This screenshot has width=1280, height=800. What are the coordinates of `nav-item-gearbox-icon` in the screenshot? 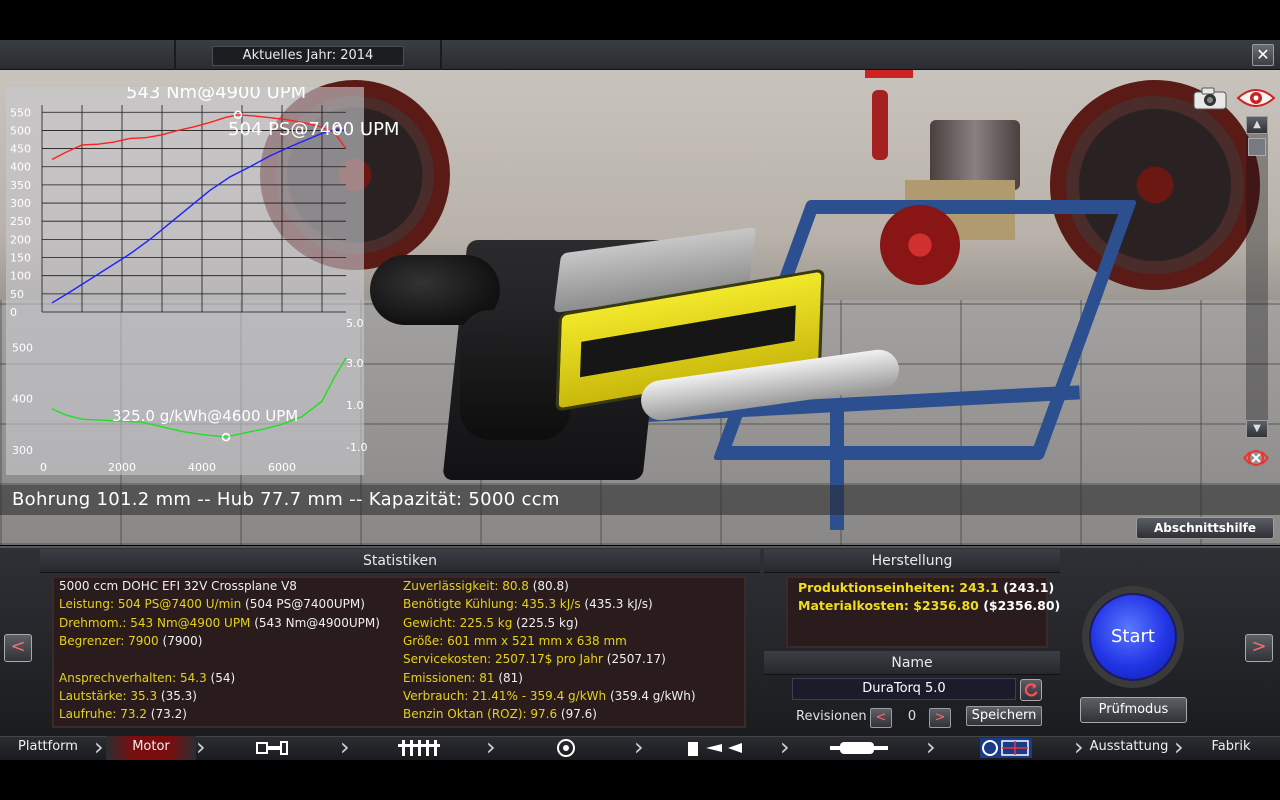 It's located at (273, 748).